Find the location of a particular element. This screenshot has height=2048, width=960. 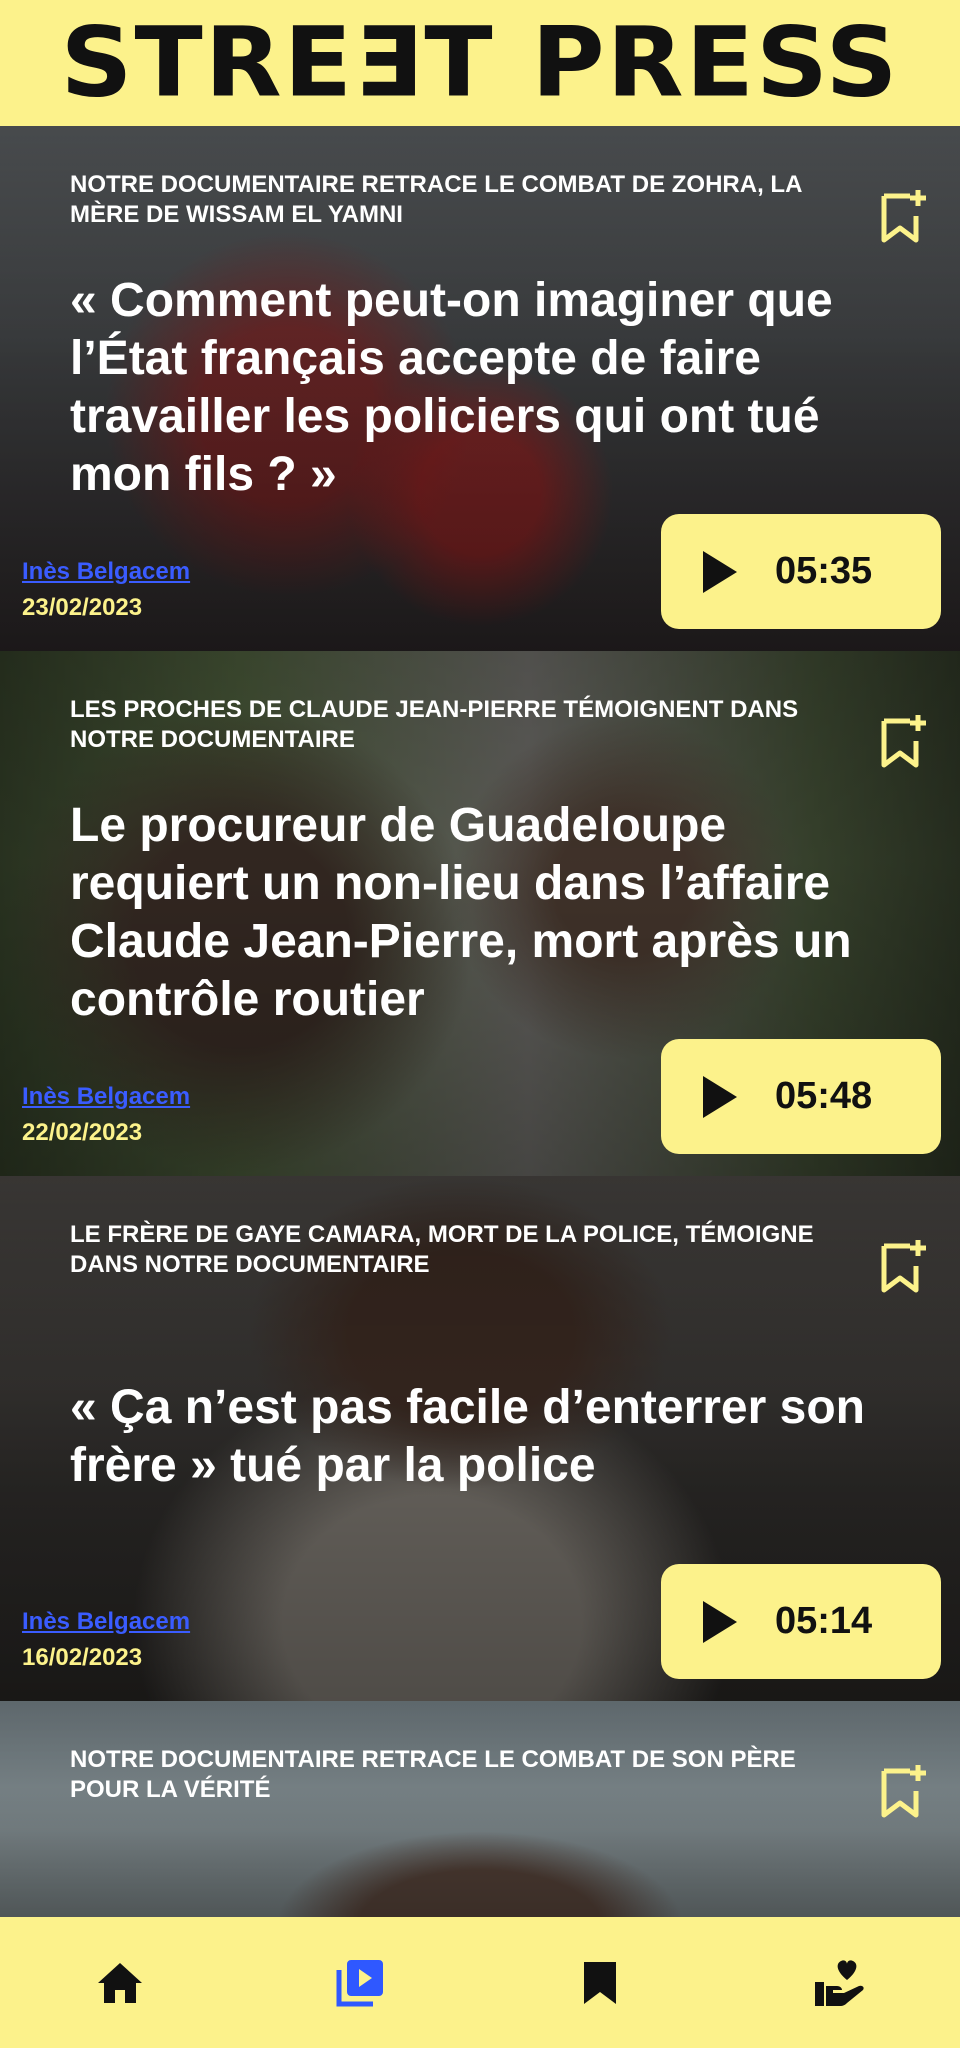

photo-overlay is located at coordinates (480, 1809).